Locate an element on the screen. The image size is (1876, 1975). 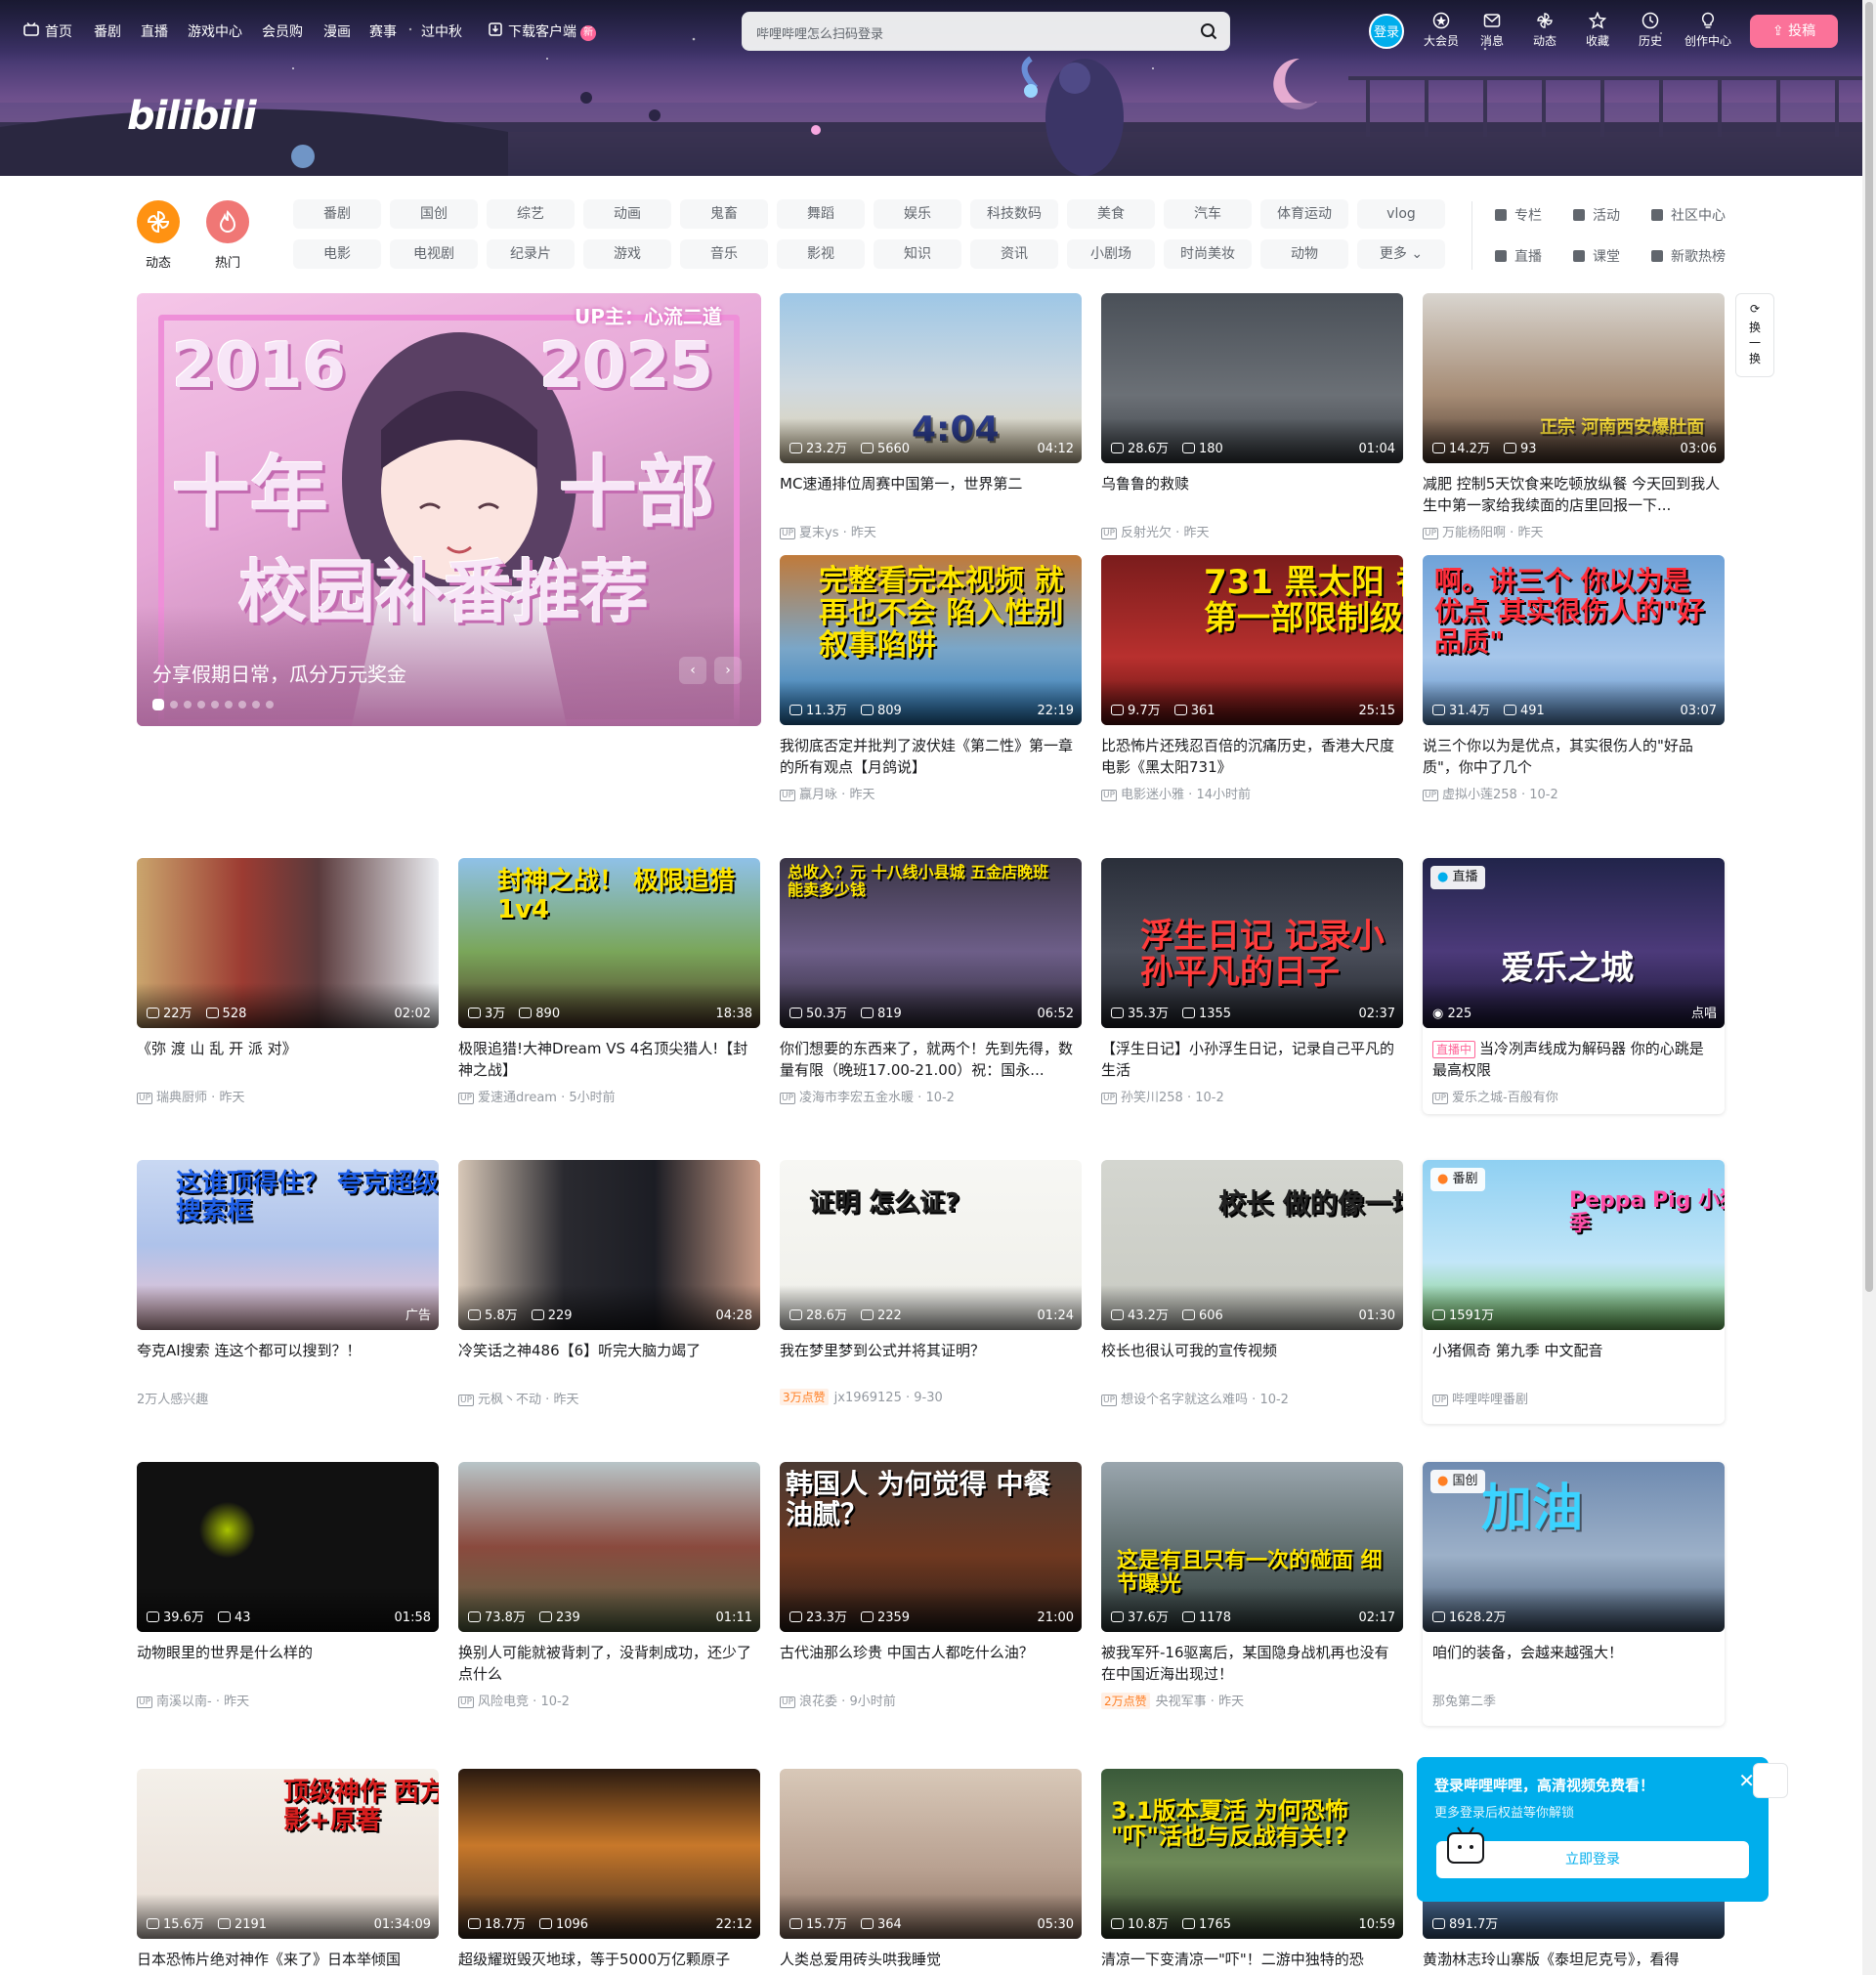
quick-link-activity: 活动 is located at coordinates (1596, 215).